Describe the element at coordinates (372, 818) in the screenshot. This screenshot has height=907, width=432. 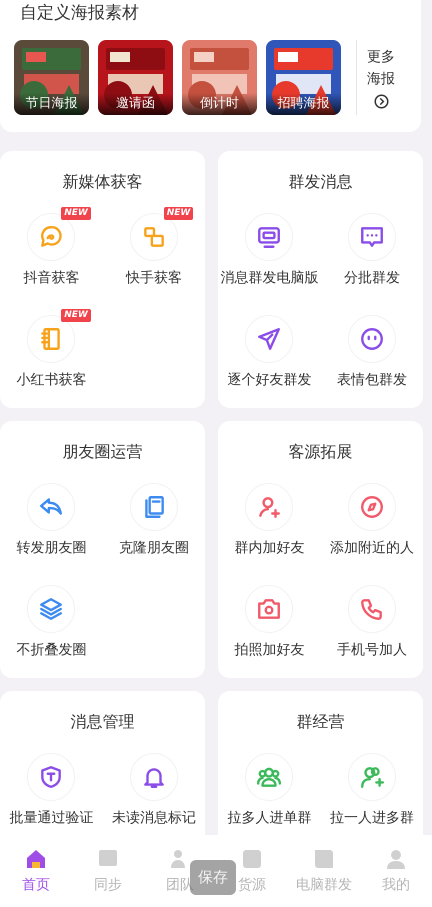
I see `feature-label: 拉一人进多群` at that location.